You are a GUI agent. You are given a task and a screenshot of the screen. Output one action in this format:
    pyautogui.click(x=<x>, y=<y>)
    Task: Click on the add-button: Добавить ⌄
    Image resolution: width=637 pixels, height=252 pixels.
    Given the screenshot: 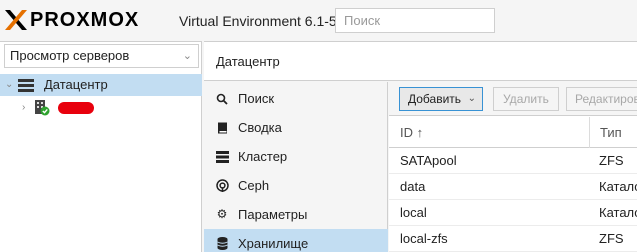 What is the action you would take?
    pyautogui.click(x=441, y=99)
    